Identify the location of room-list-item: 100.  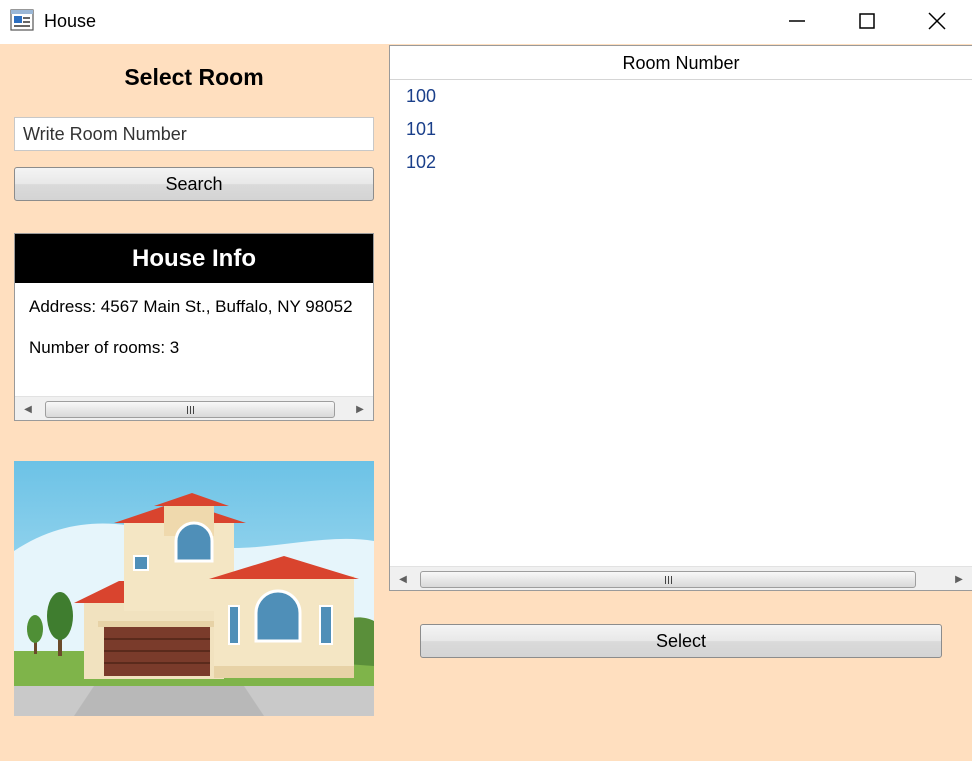
(681, 96).